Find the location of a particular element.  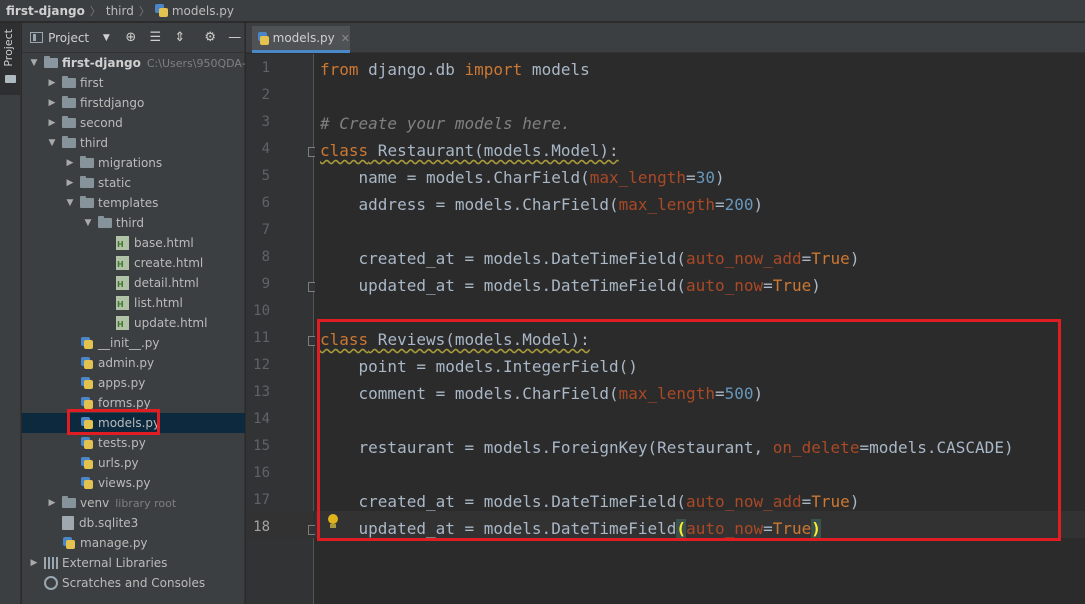

tree-item-label: tests.py is located at coordinates (122, 443).